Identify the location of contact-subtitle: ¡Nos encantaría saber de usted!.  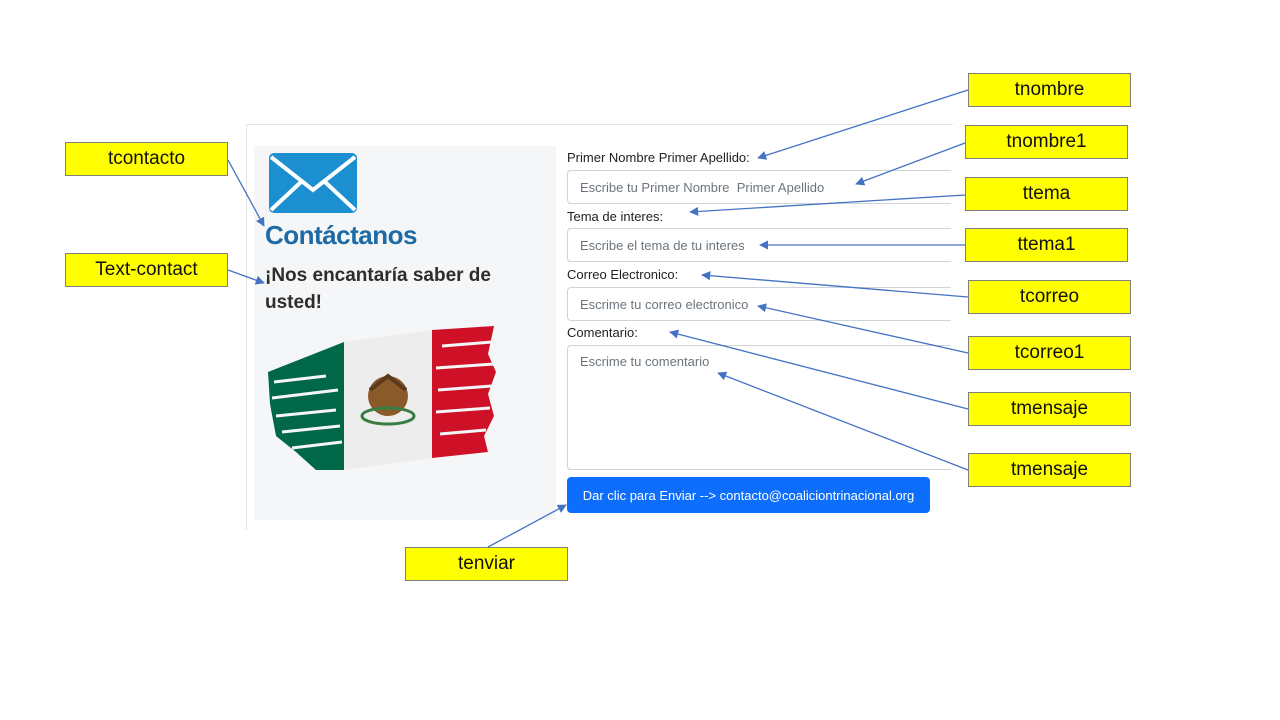
(378, 289).